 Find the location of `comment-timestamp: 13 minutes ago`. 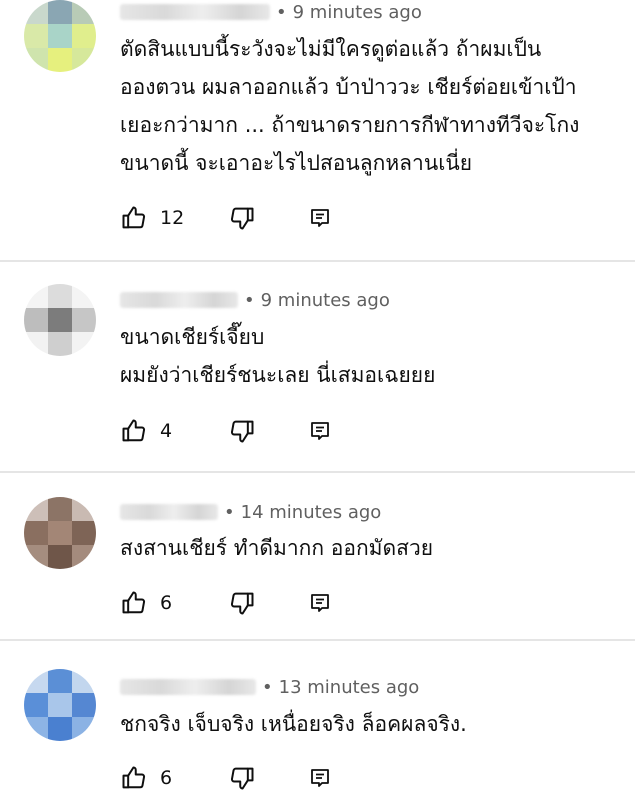

comment-timestamp: 13 minutes ago is located at coordinates (349, 687).